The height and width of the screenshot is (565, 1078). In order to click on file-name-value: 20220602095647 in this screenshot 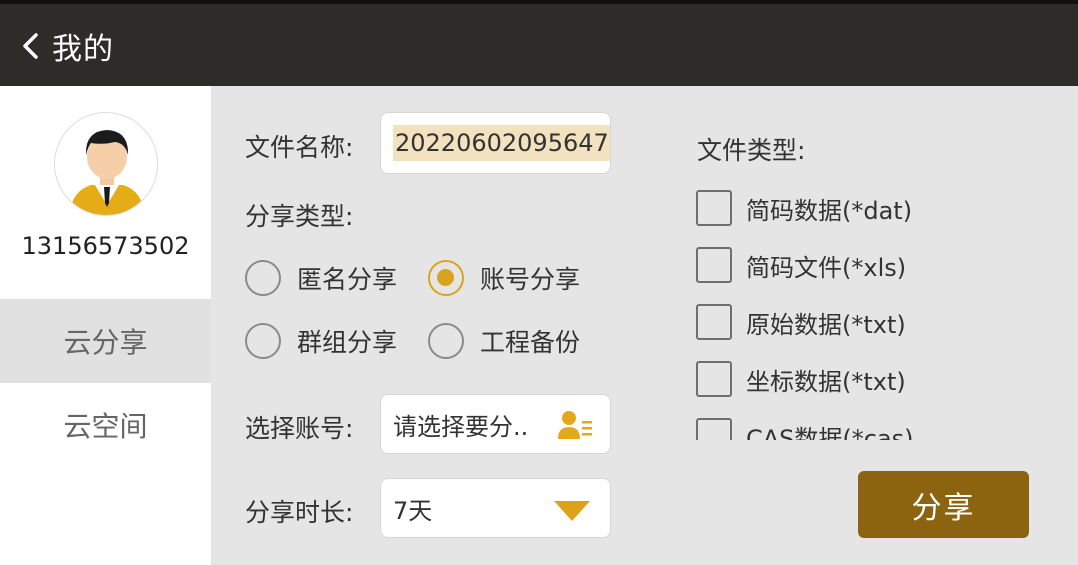, I will do `click(501, 143)`.